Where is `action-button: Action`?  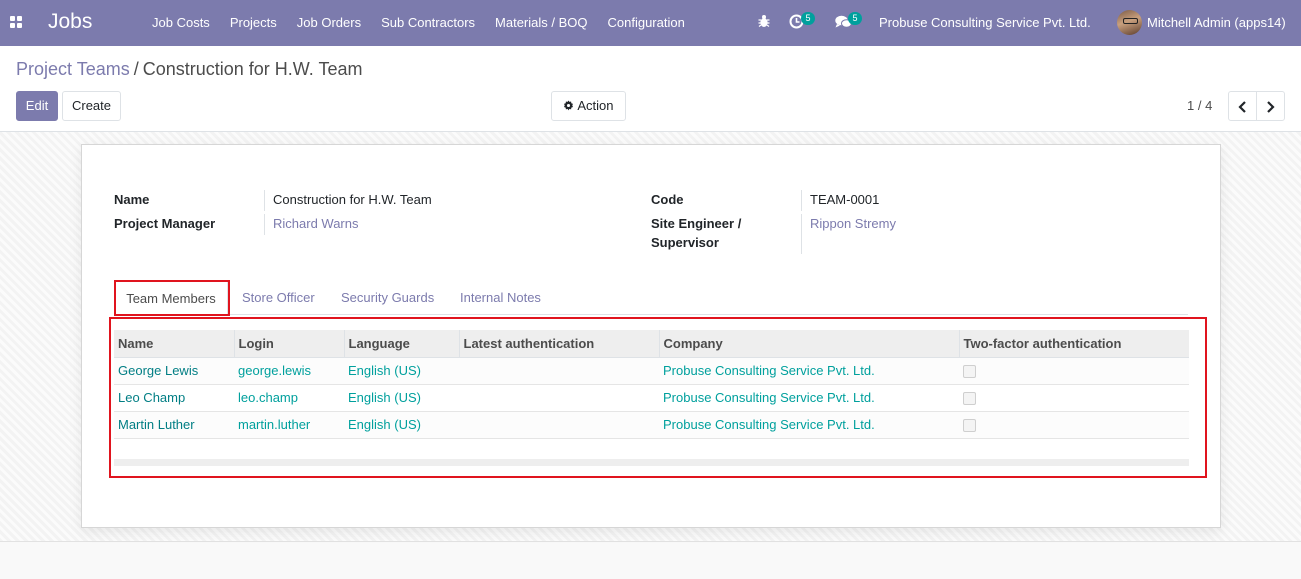 action-button: Action is located at coordinates (588, 106).